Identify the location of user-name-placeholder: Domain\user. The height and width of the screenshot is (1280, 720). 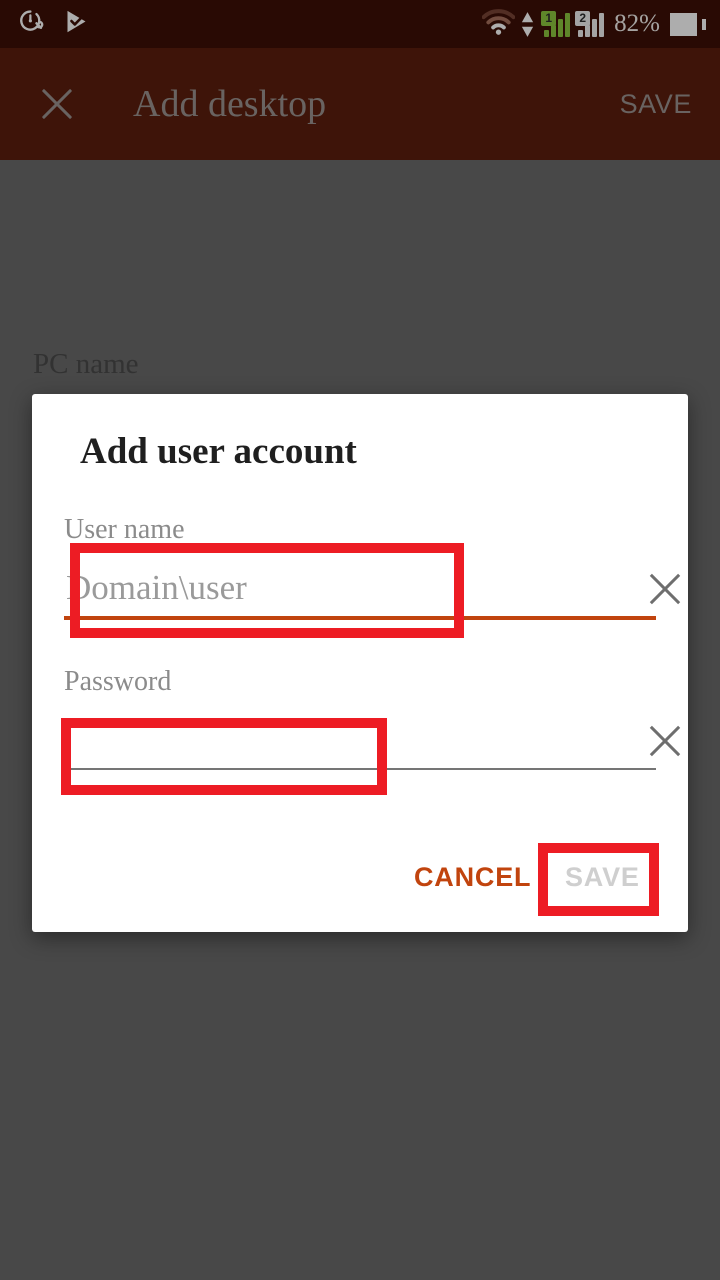
(156, 587).